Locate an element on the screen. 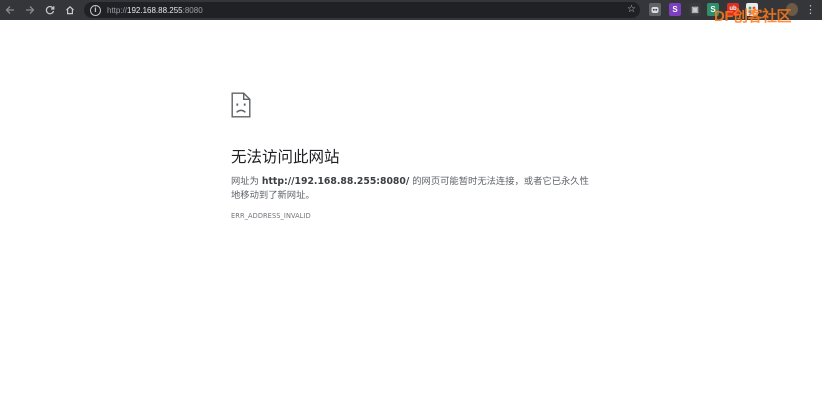 The image size is (822, 413). home-icon is located at coordinates (70, 10).